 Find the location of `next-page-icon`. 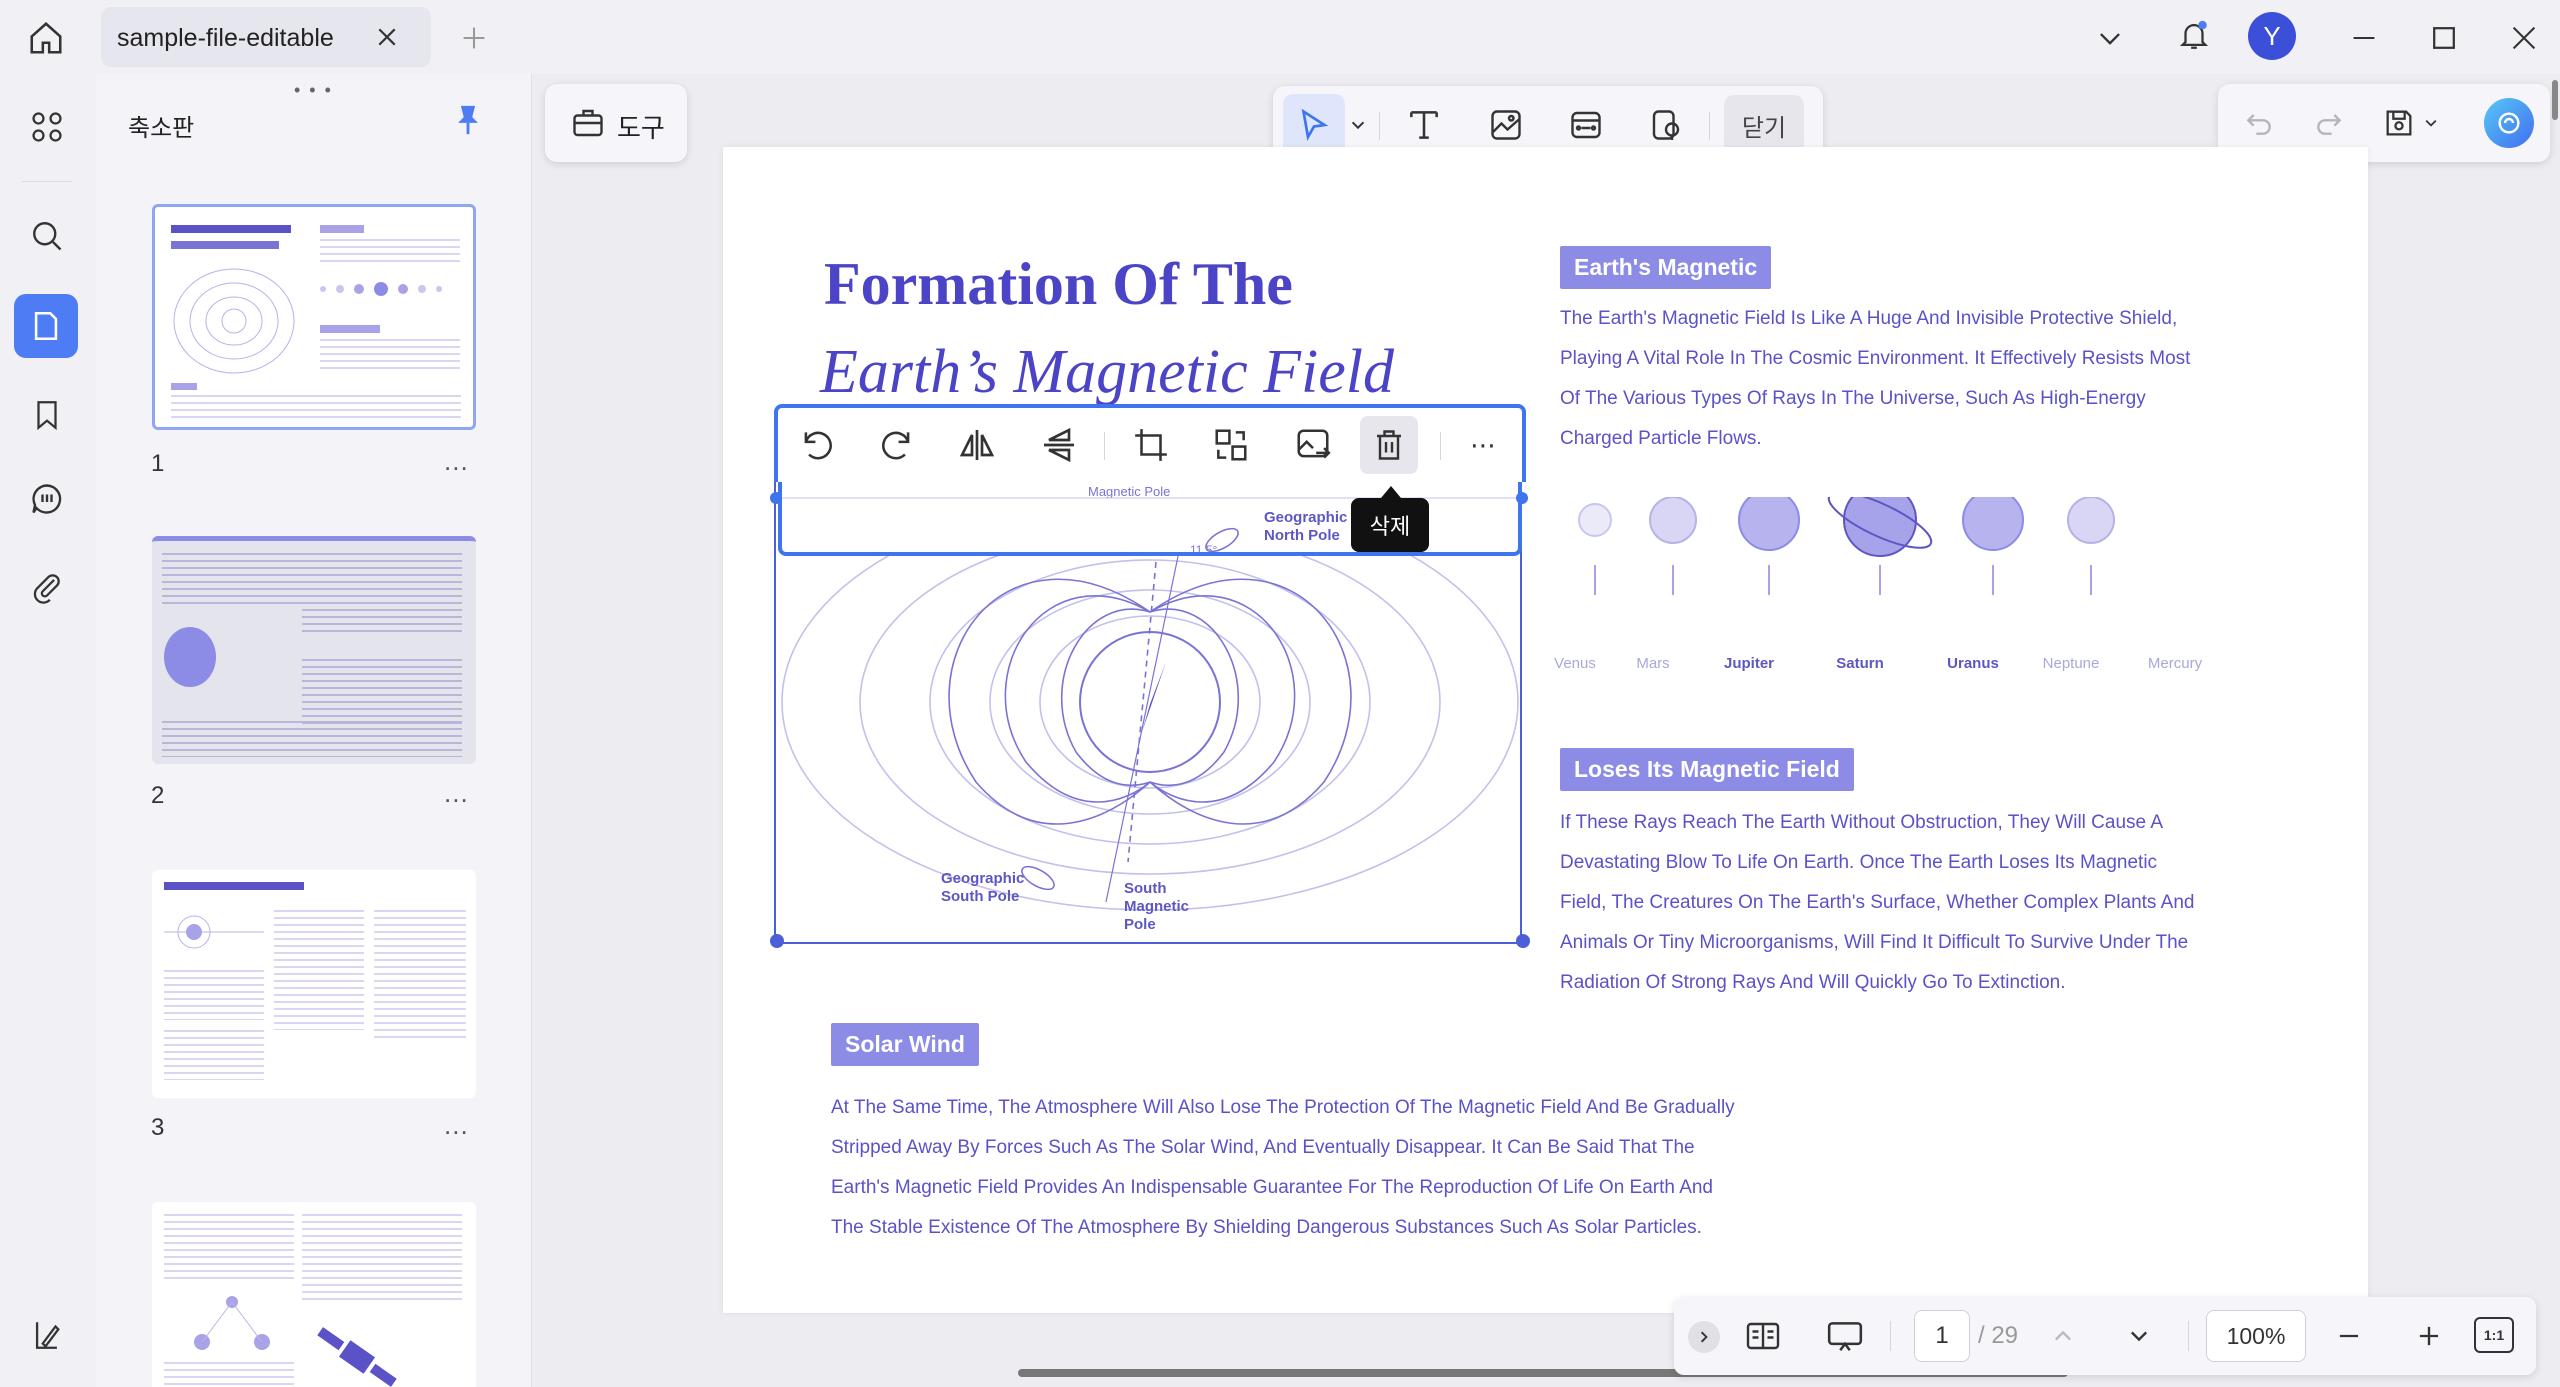

next-page-icon is located at coordinates (2139, 1336).